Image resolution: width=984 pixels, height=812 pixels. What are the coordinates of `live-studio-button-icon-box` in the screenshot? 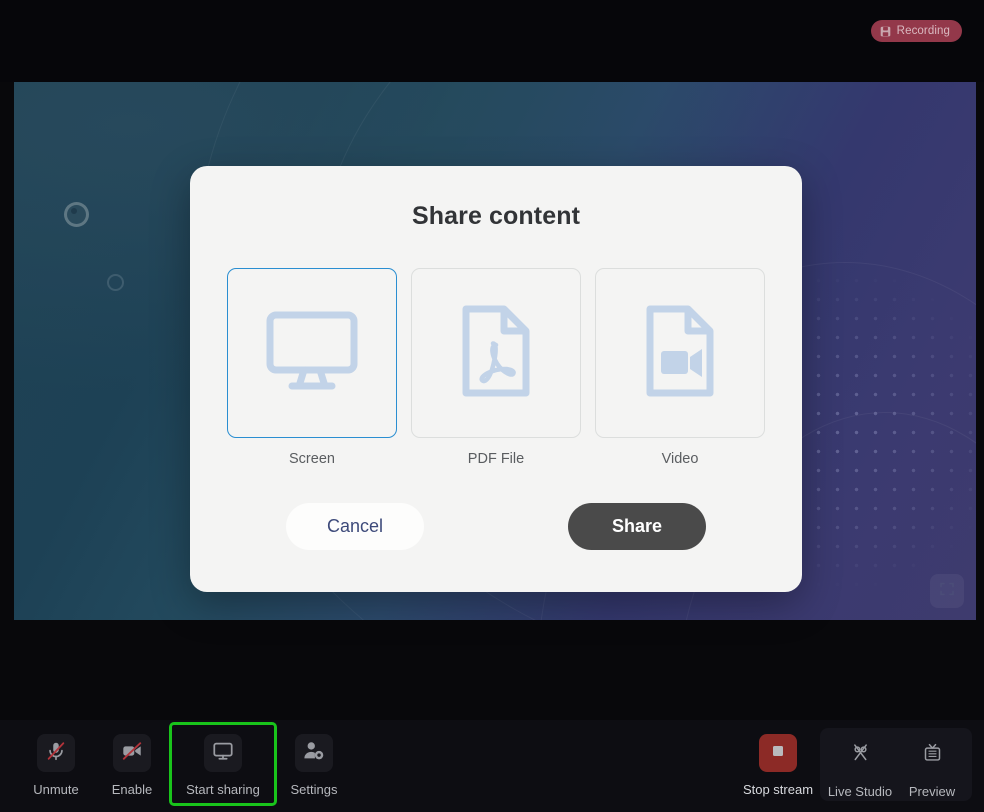 It's located at (860, 755).